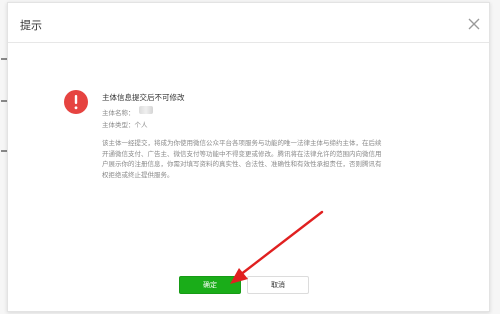  Describe the element at coordinates (31, 25) in the screenshot. I see `dialog-title: 提示` at that location.